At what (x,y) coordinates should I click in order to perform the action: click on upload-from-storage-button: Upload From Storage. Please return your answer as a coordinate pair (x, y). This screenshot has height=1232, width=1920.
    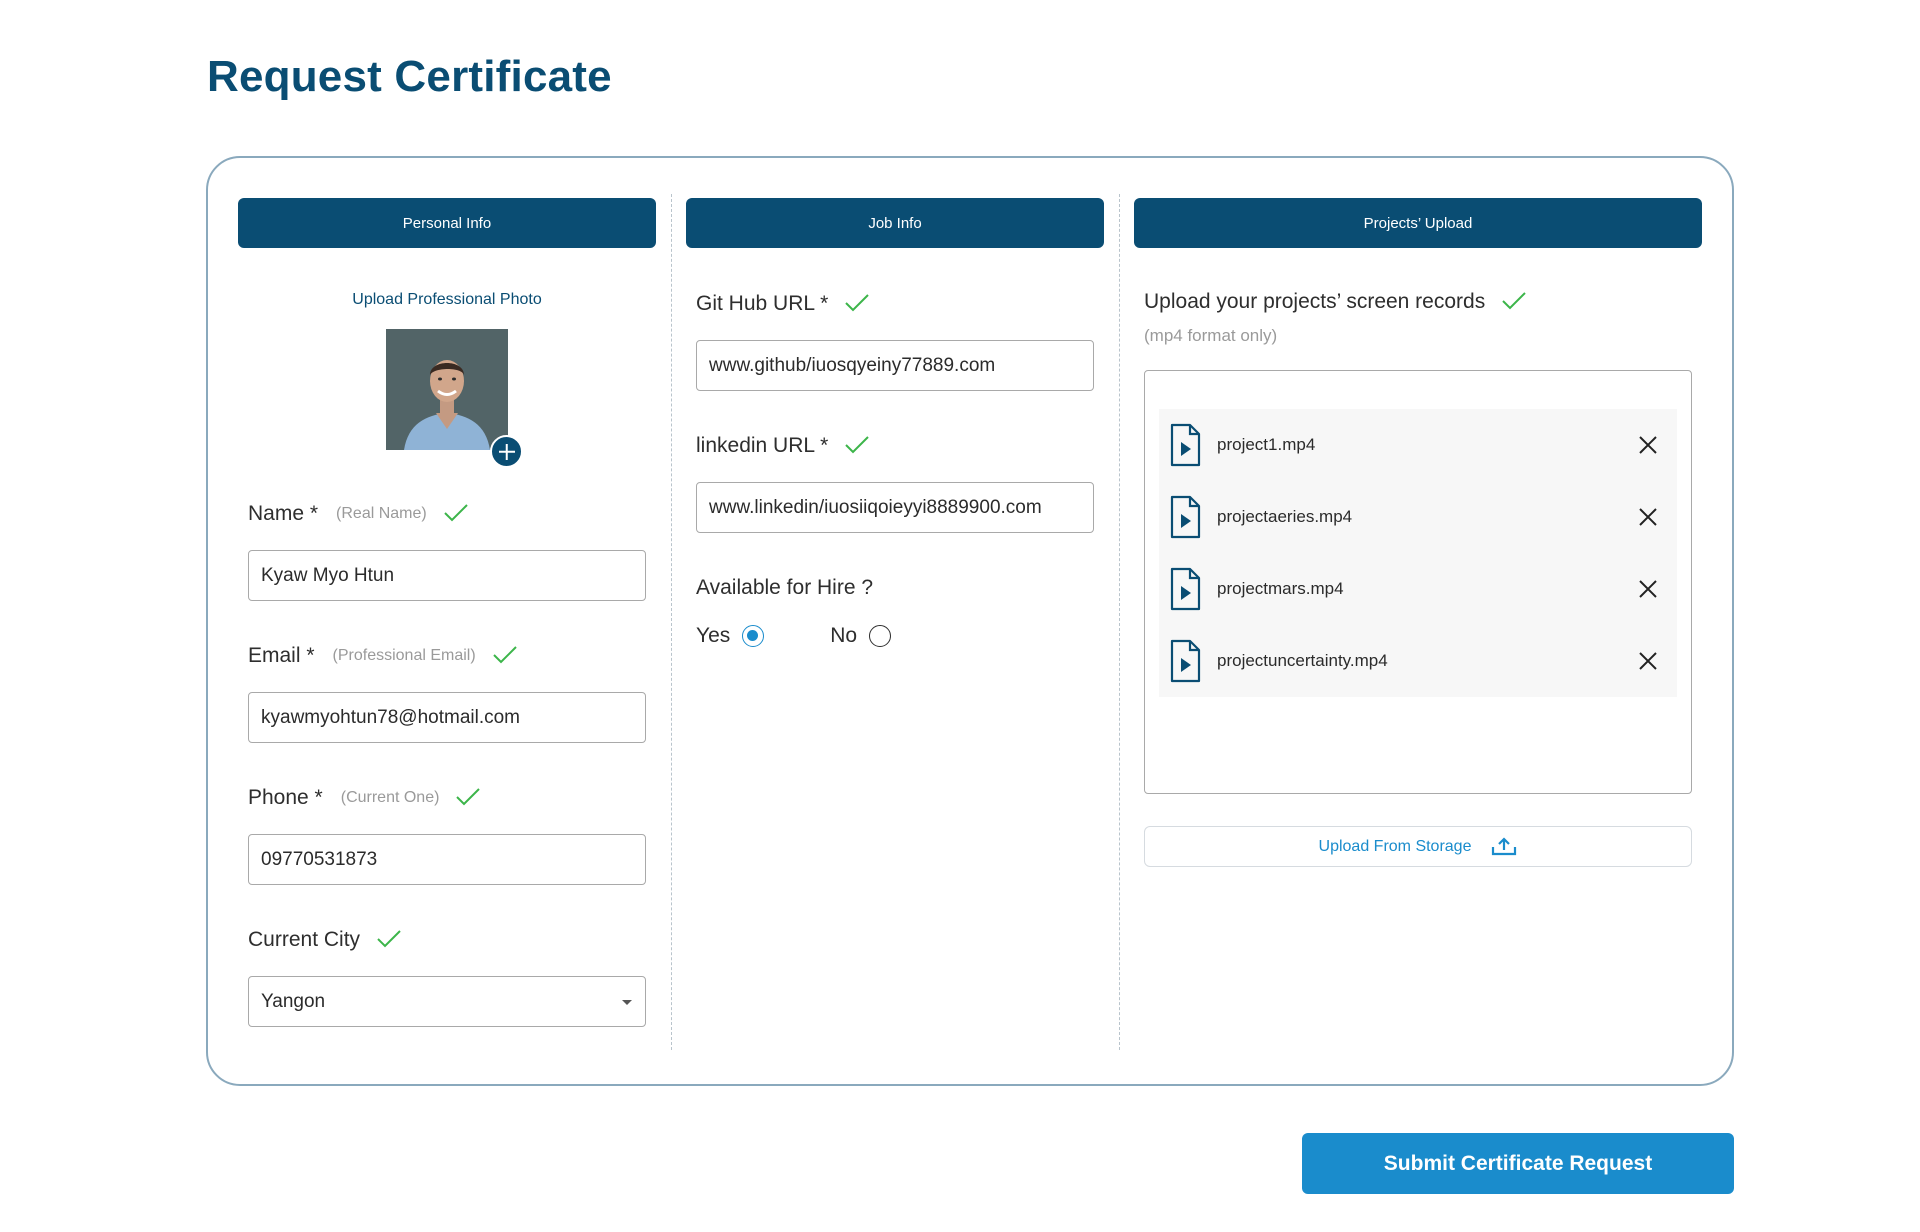
    Looking at the image, I should click on (1418, 846).